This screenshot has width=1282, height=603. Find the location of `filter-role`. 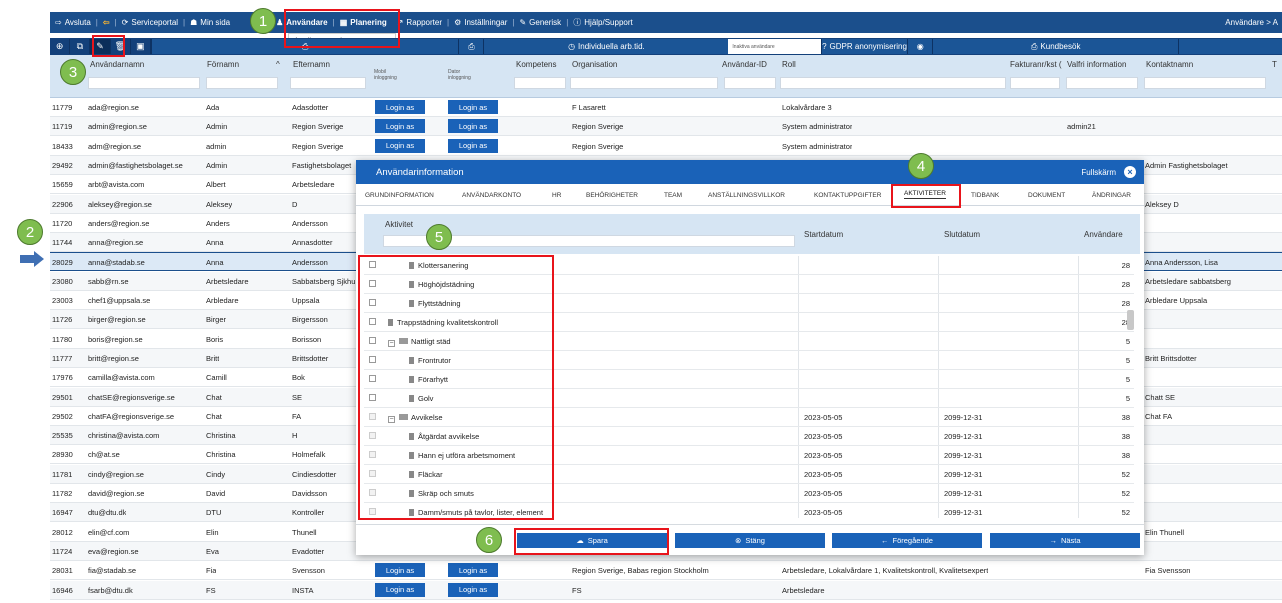

filter-role is located at coordinates (893, 83).